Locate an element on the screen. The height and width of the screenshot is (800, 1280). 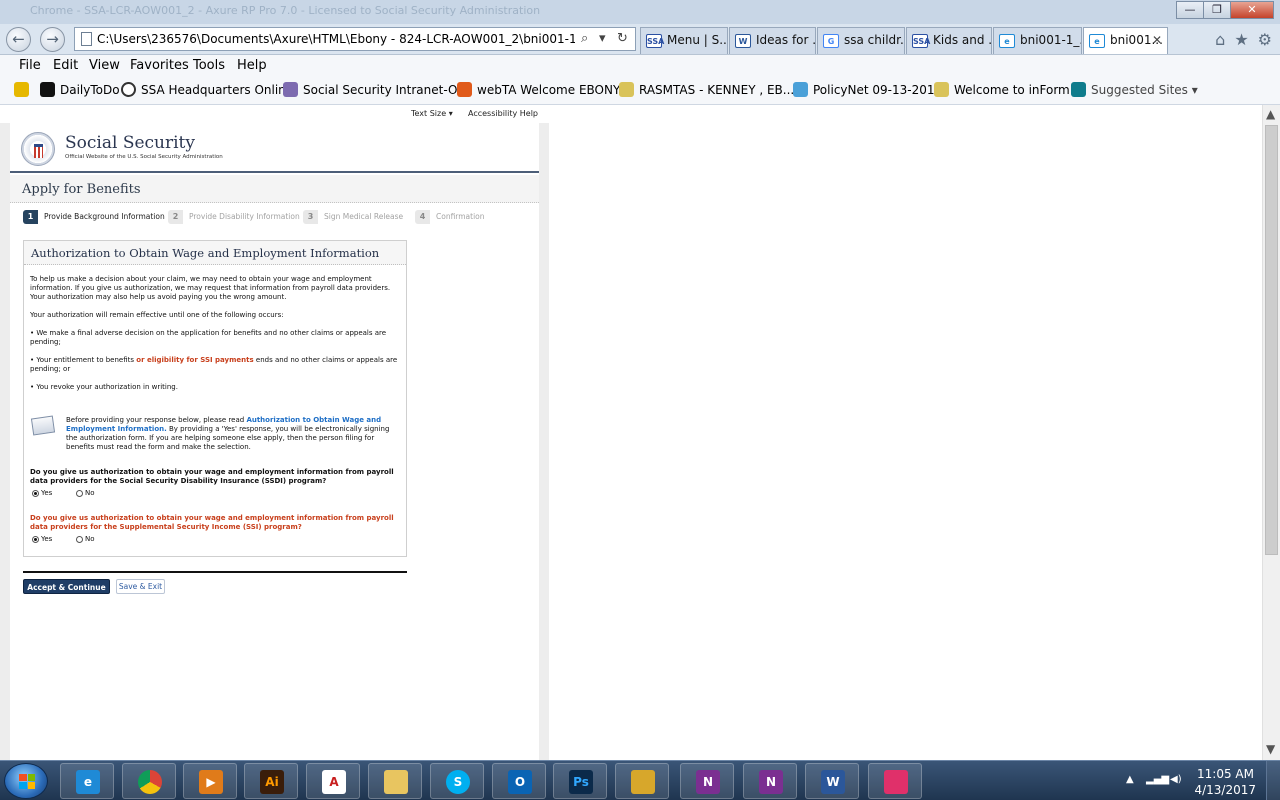
favorite-5: webTA Welcome EBONY is located at coordinates (538, 89).